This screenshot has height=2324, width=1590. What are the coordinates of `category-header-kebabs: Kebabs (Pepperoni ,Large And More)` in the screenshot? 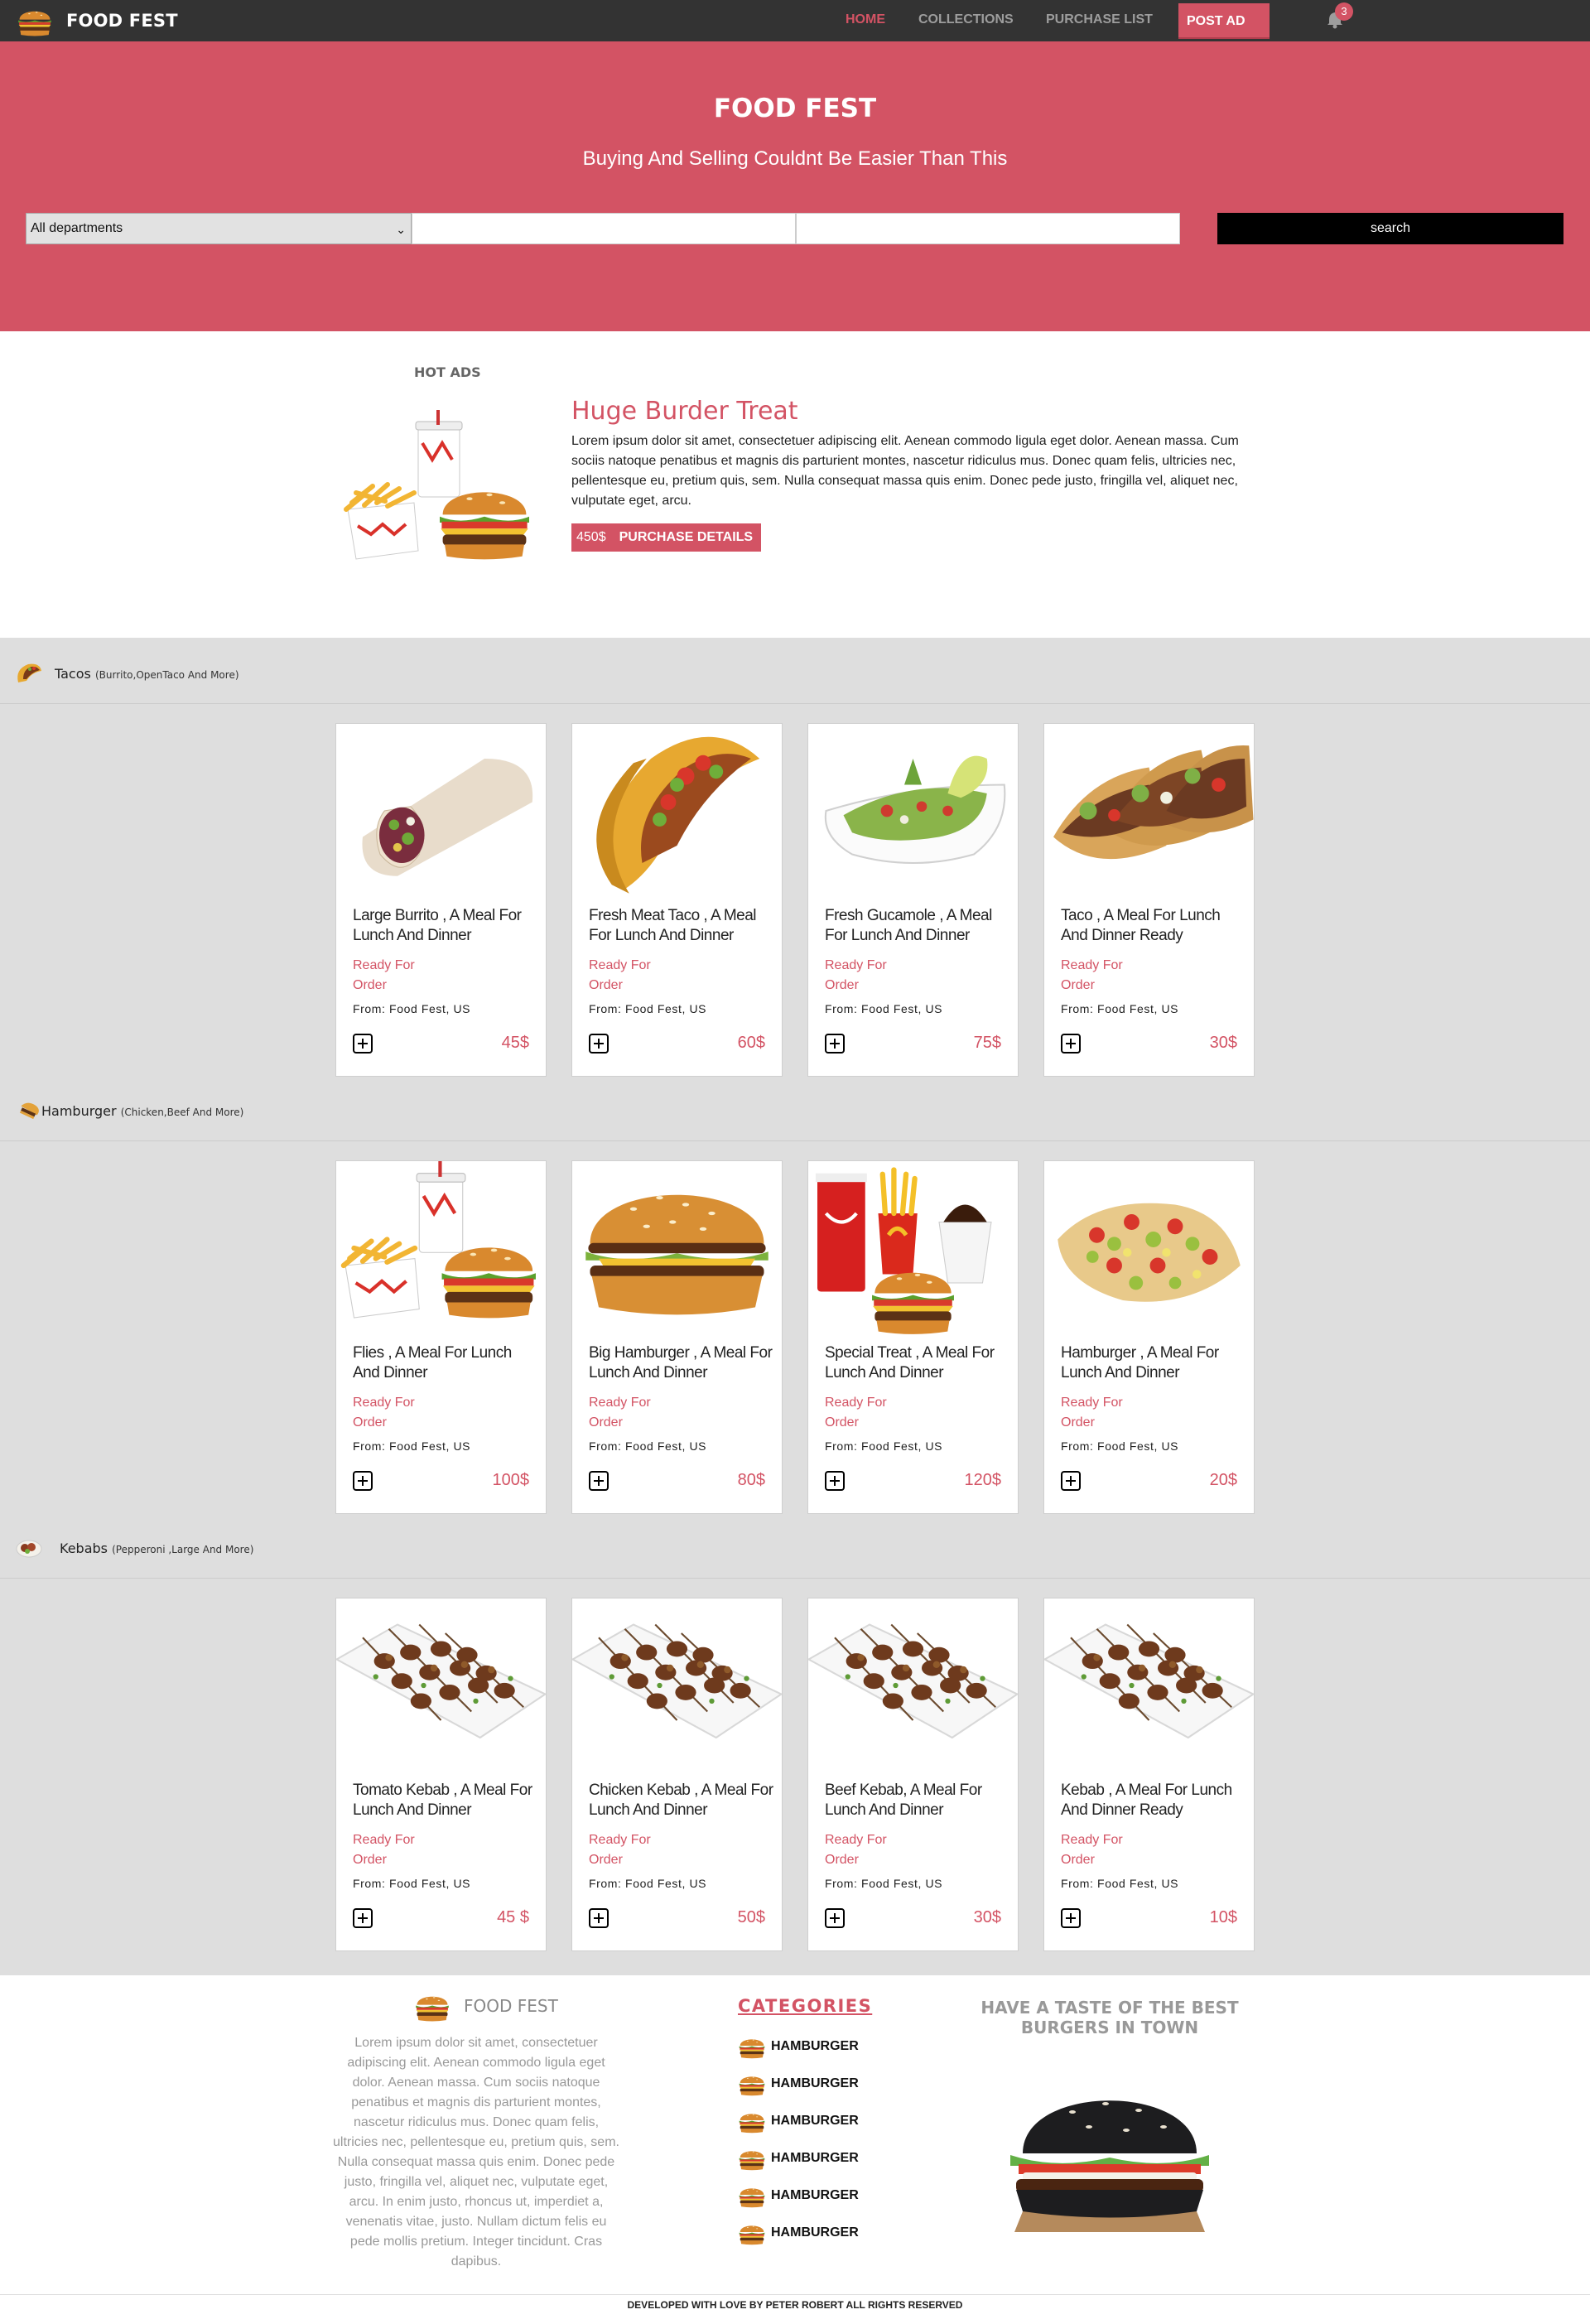 It's located at (795, 1545).